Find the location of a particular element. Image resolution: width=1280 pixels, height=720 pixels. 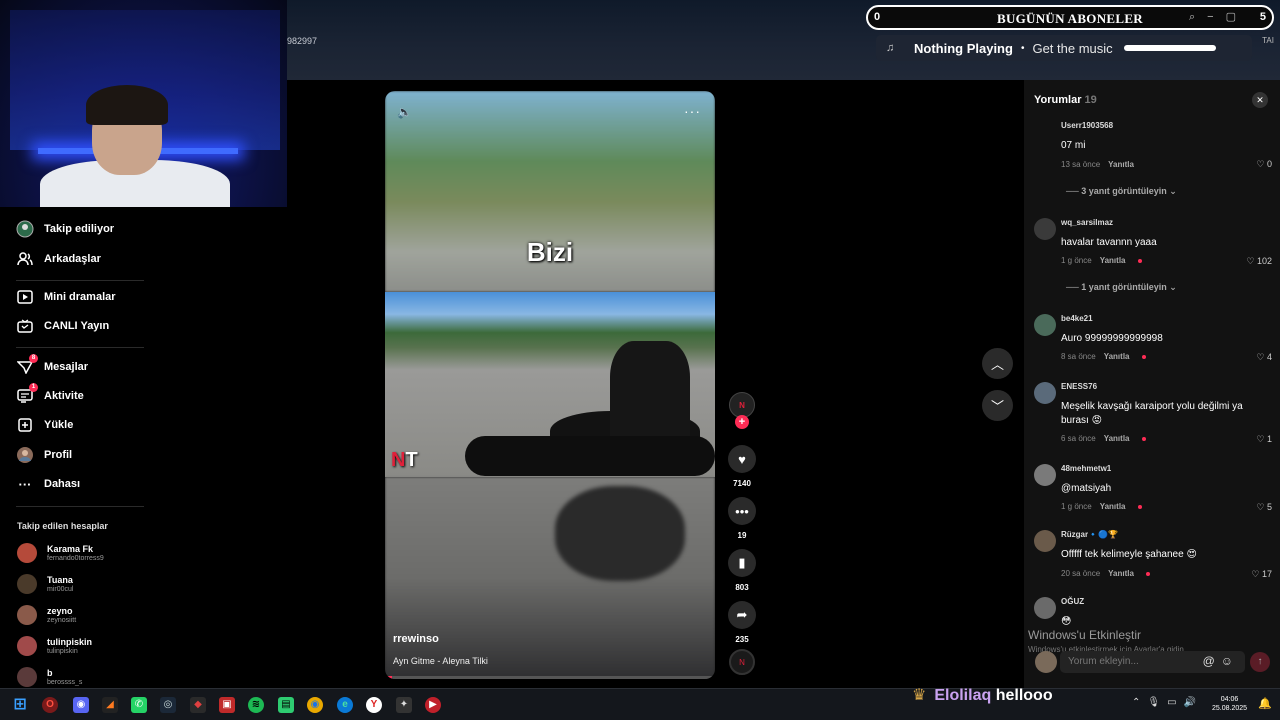

comment-like: ♡ 17 is located at coordinates (1261, 574).